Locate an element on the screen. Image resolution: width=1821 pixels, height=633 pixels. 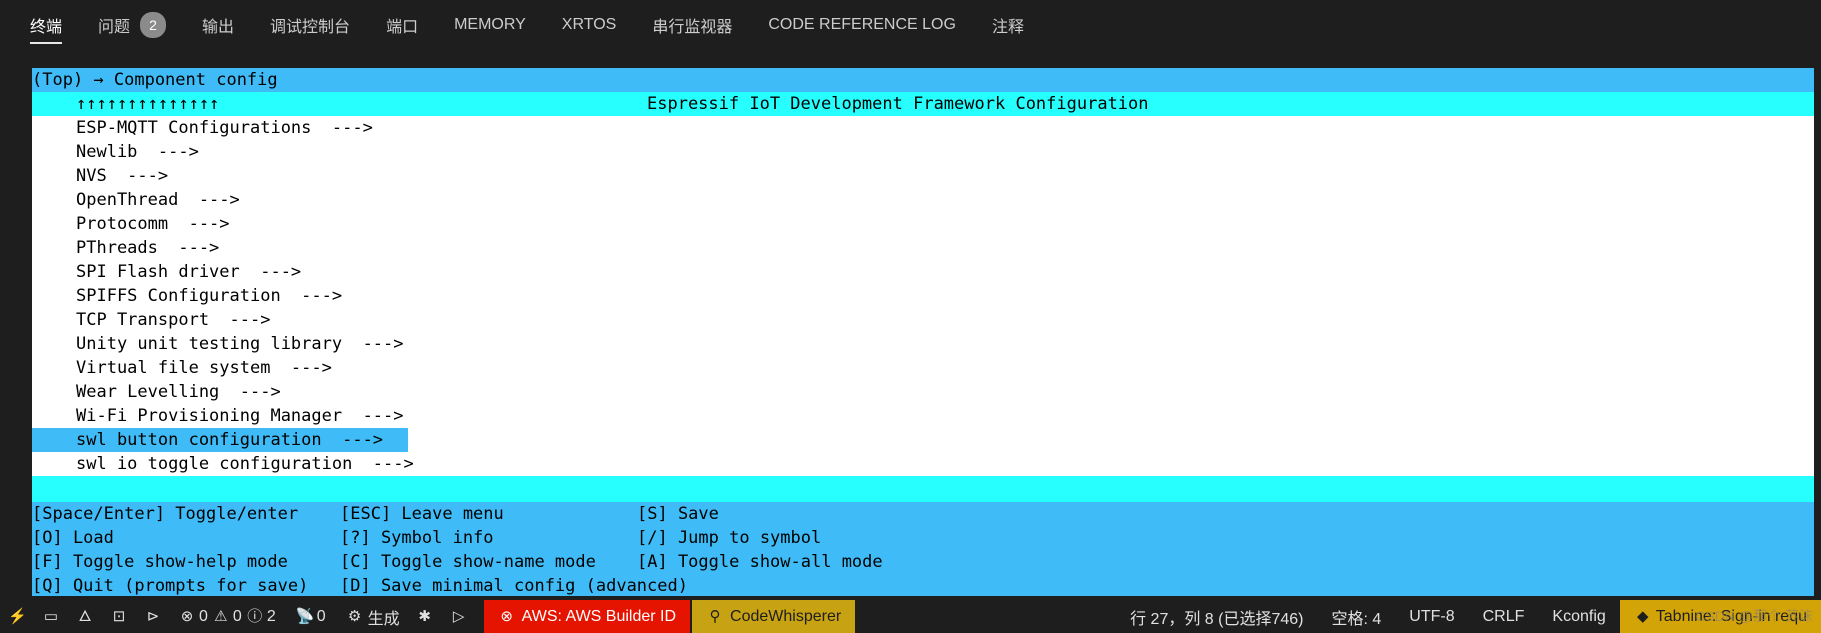
monitor-button: ▭ is located at coordinates (51, 616).